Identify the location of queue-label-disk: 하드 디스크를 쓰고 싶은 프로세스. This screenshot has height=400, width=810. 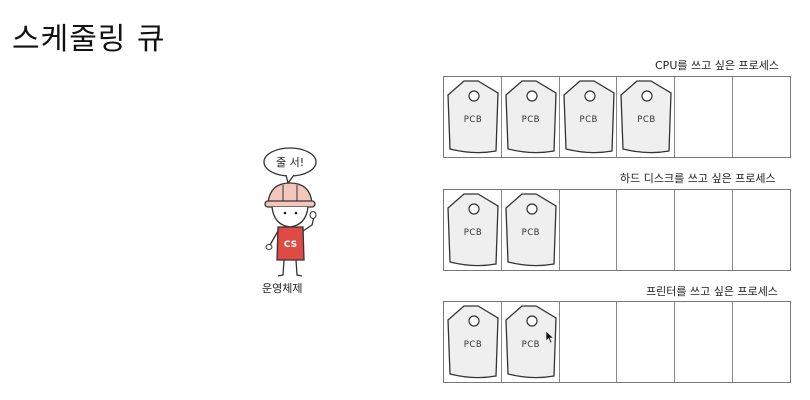
(698, 178).